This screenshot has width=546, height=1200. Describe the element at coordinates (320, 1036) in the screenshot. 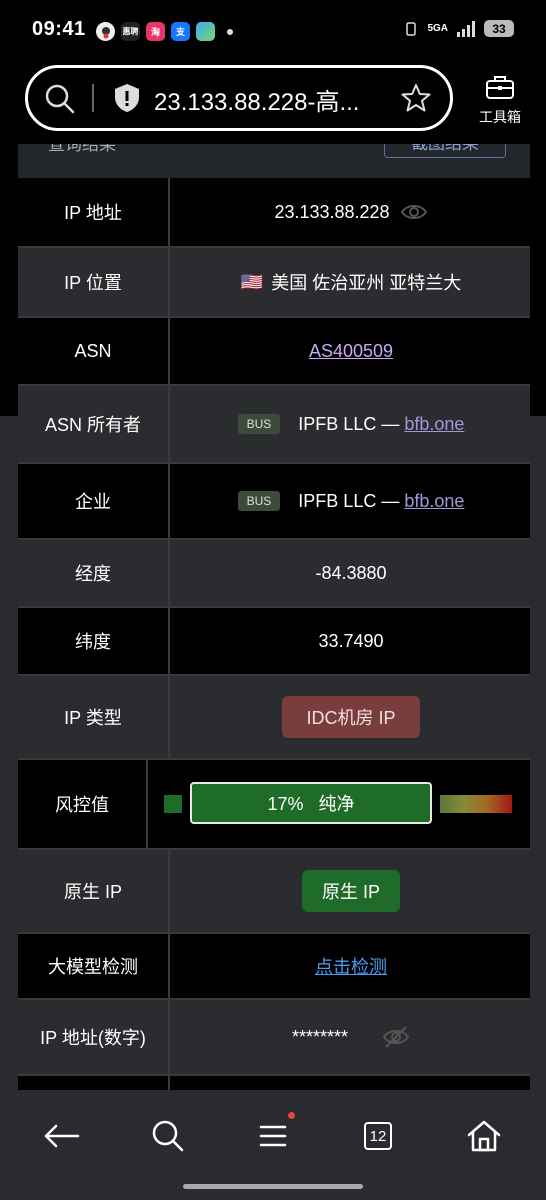

I see `ip-numeric-masked-value: ********` at that location.